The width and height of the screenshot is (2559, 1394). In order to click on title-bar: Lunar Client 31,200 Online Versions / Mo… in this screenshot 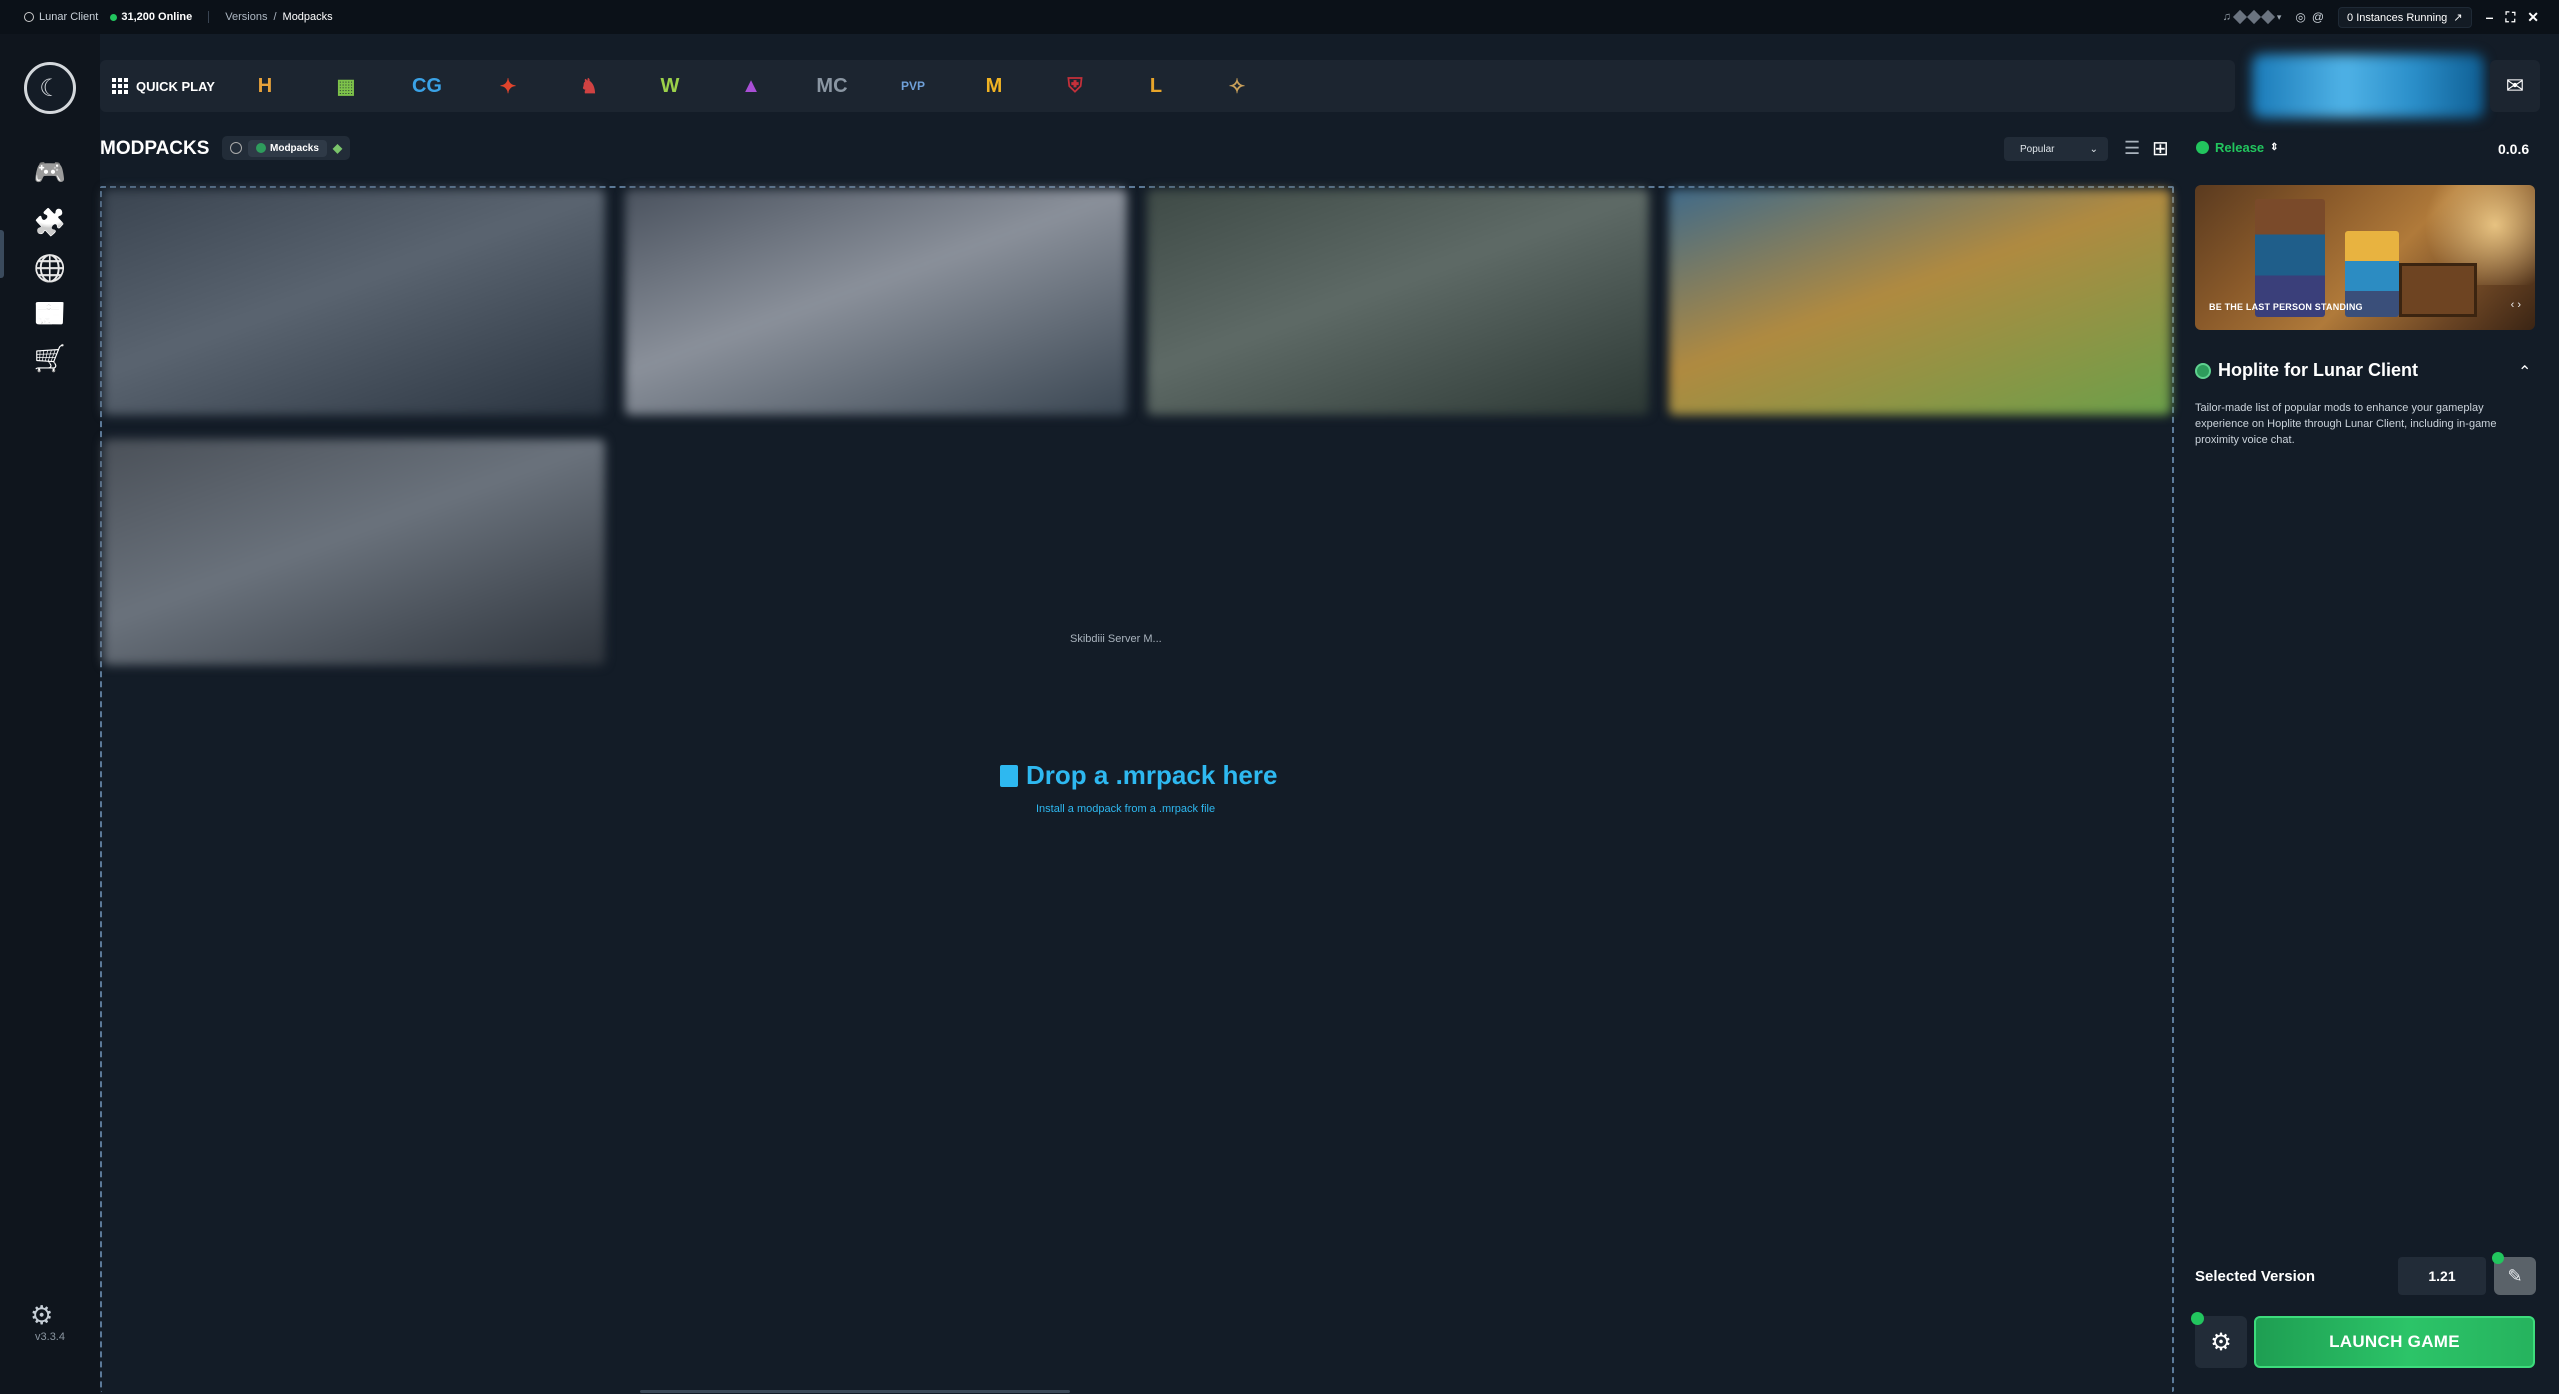, I will do `click(1279, 17)`.